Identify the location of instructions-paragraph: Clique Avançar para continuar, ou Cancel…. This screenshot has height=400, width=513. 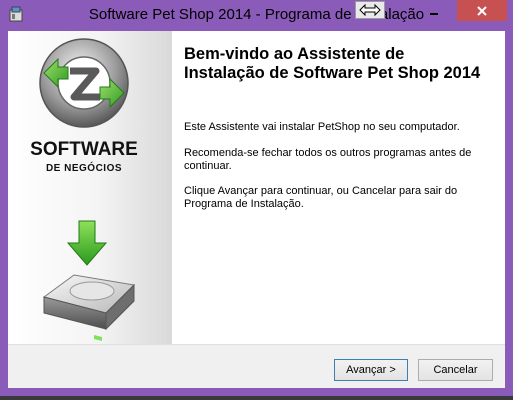
(321, 197).